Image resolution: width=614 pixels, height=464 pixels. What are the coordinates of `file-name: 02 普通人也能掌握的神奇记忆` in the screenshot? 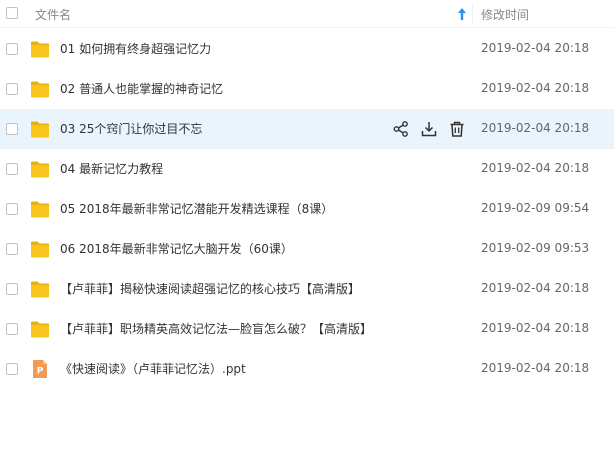 It's located at (141, 88).